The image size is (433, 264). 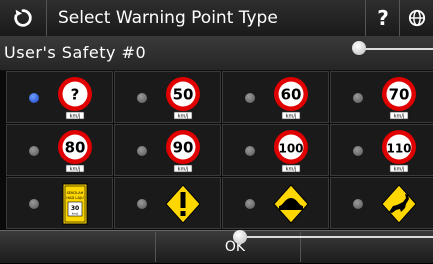 I want to click on sign-cell: 60 km/j, so click(x=275, y=97).